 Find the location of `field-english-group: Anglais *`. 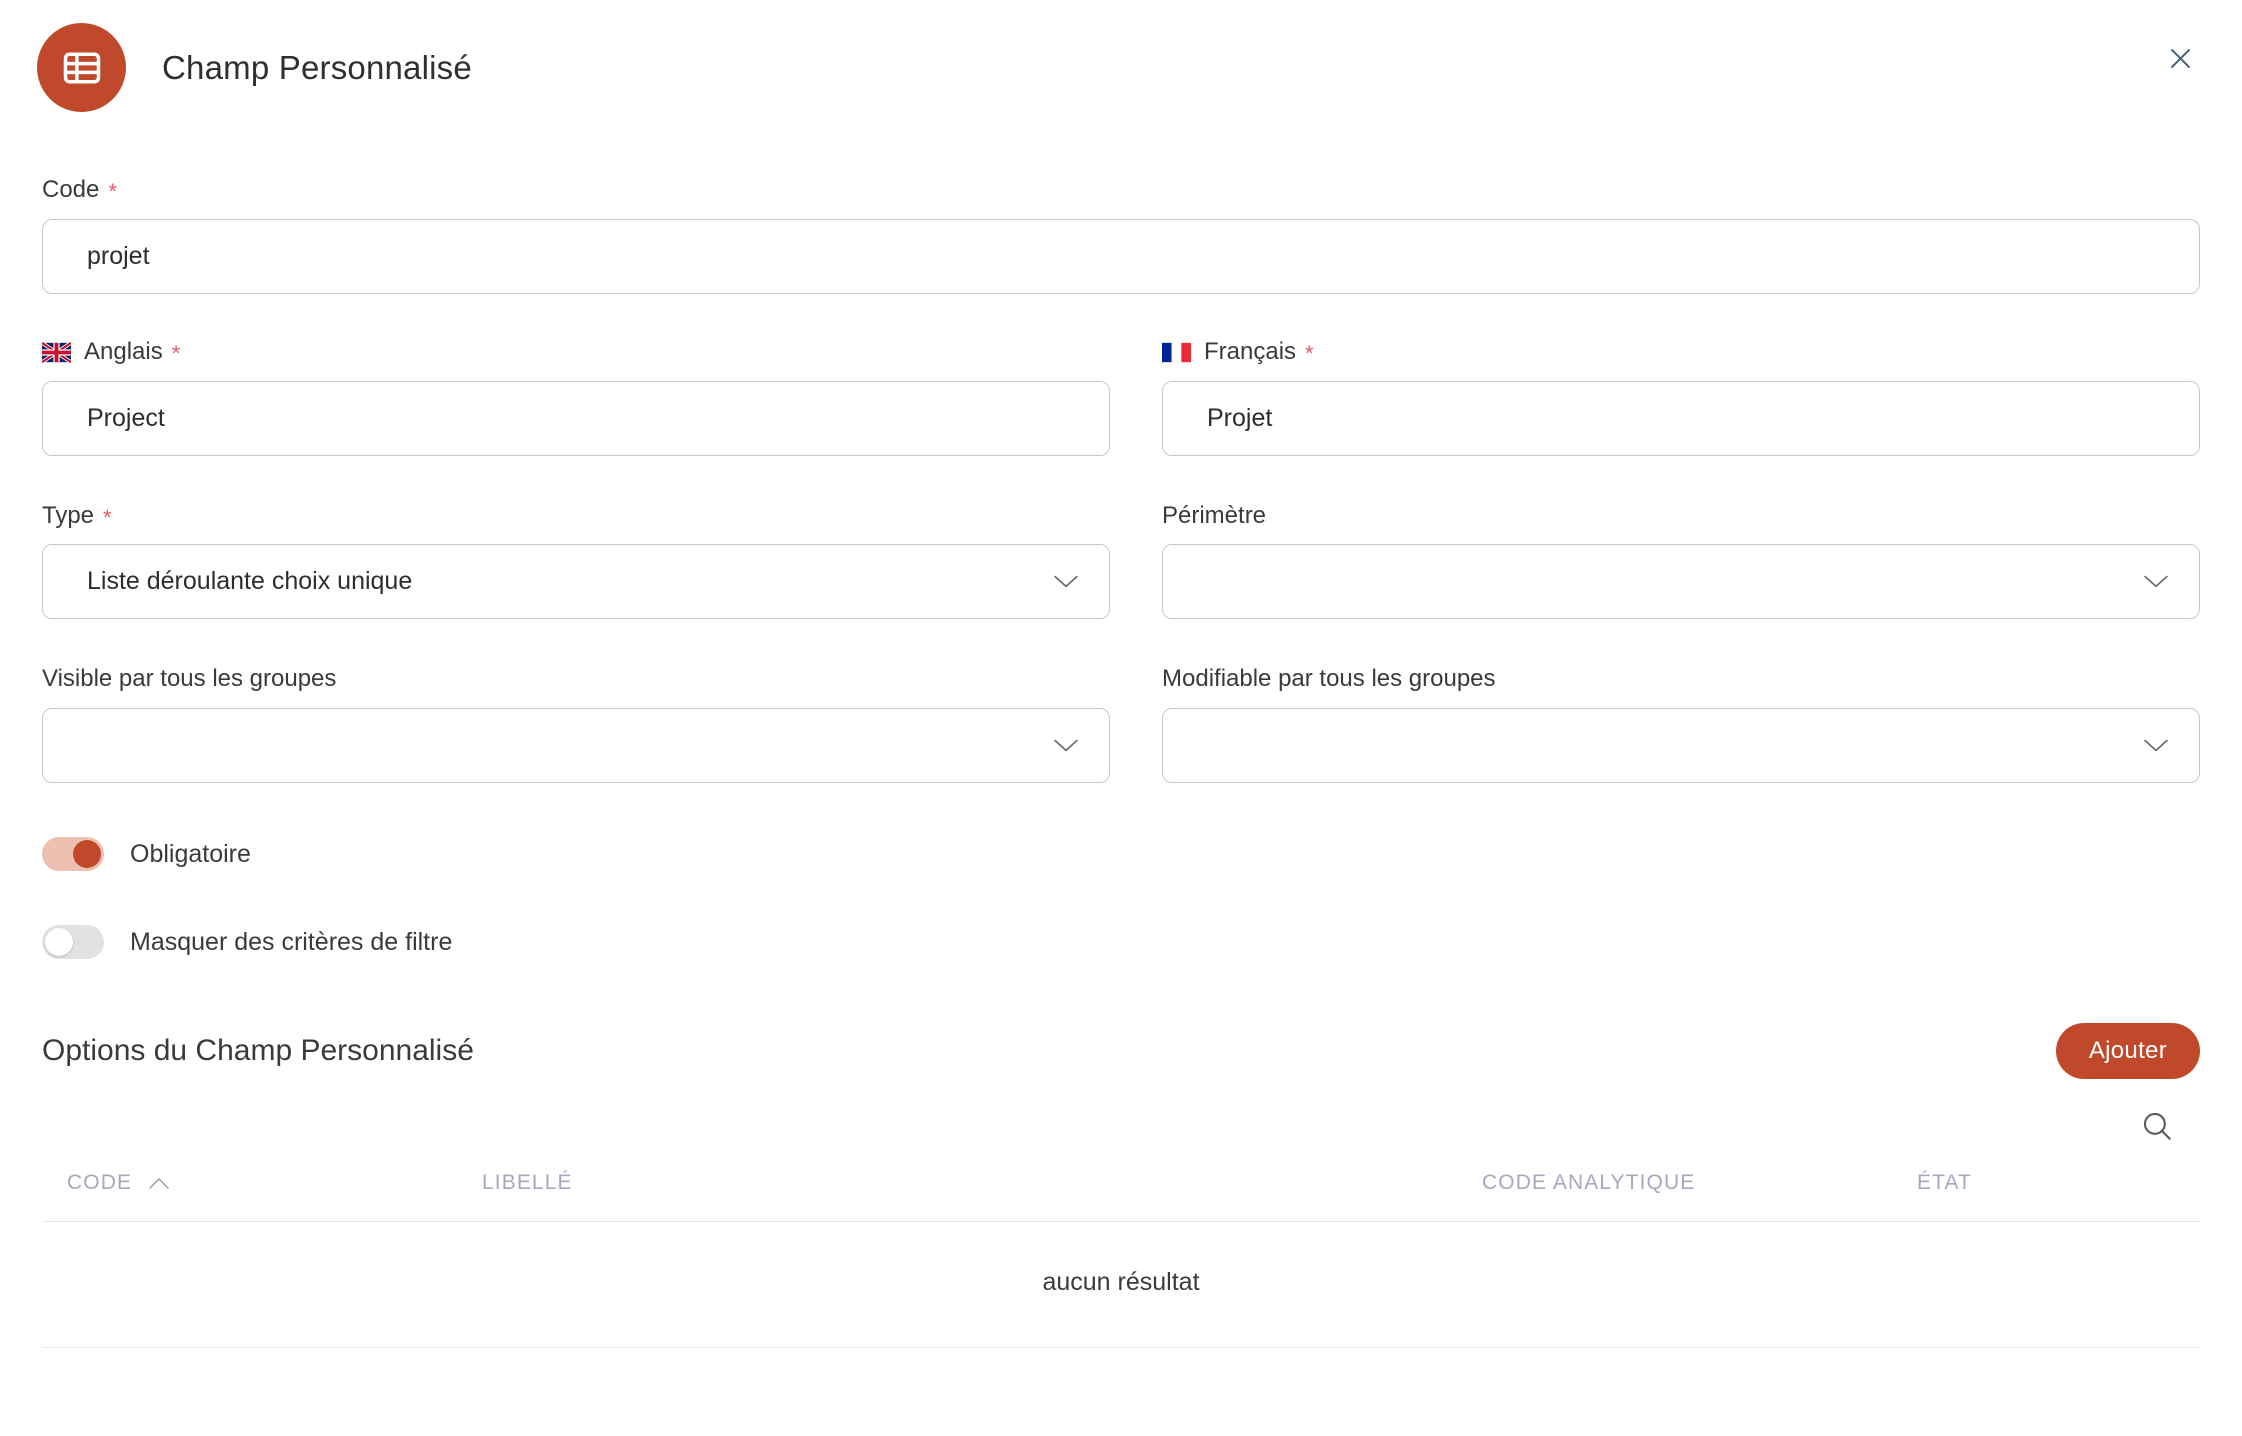

field-english-group: Anglais * is located at coordinates (575, 396).